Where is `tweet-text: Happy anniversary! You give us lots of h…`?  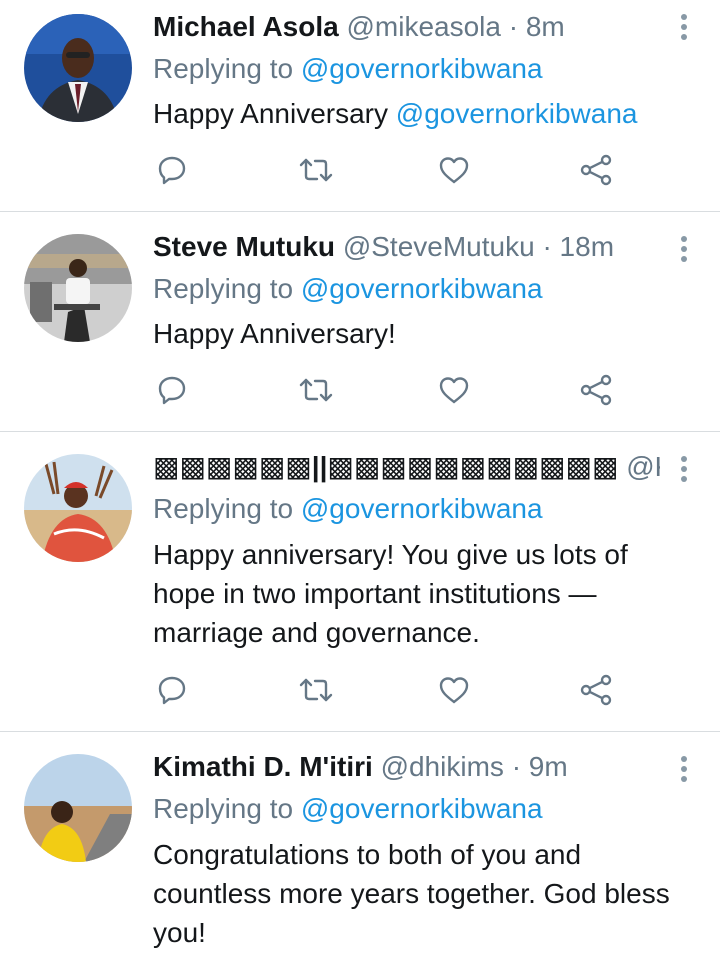
tweet-text: Happy anniversary! You give us lots of h… is located at coordinates (416, 593).